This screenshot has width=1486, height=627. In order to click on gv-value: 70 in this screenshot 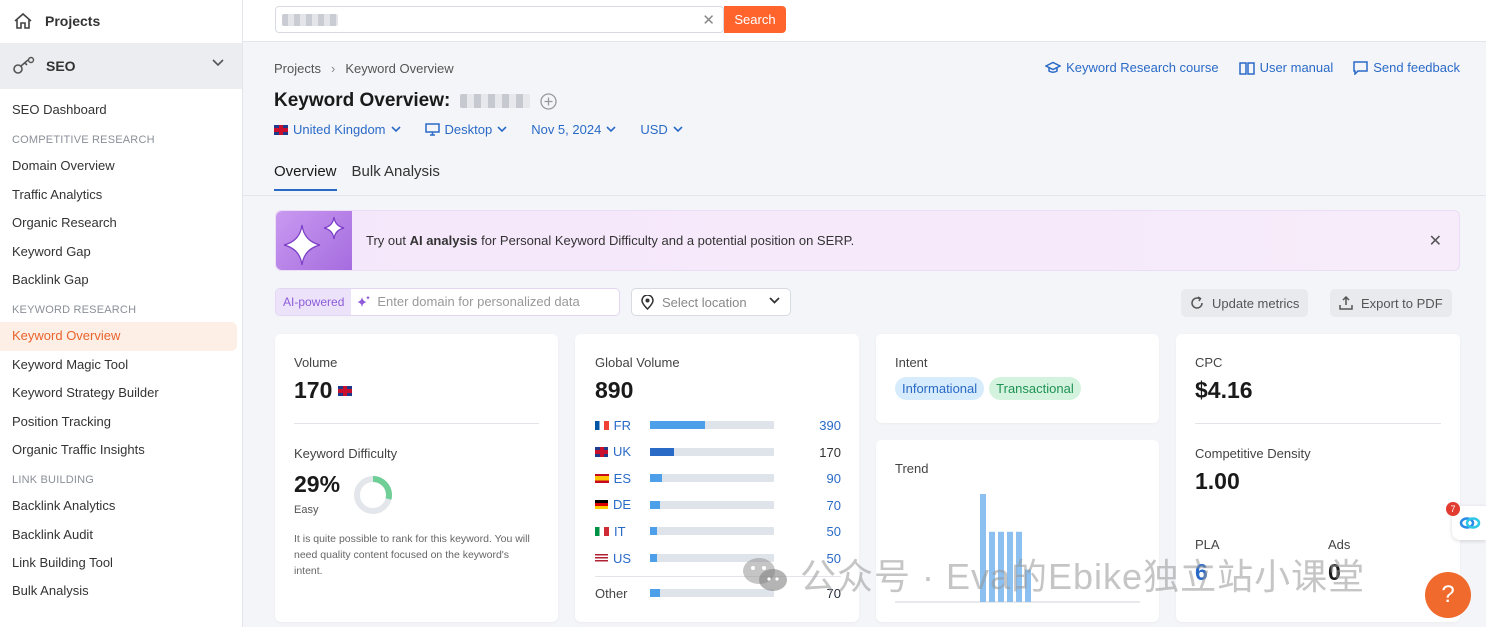, I will do `click(834, 505)`.